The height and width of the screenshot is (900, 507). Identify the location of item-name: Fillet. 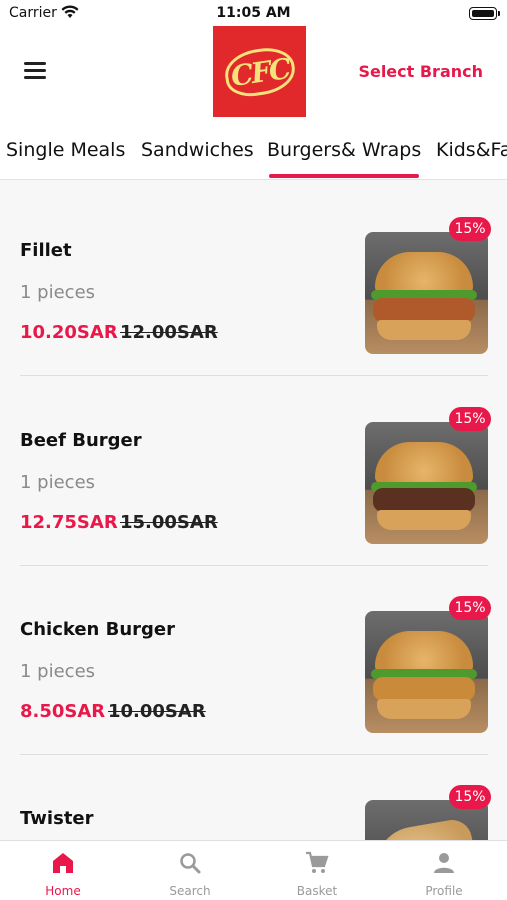
(46, 250).